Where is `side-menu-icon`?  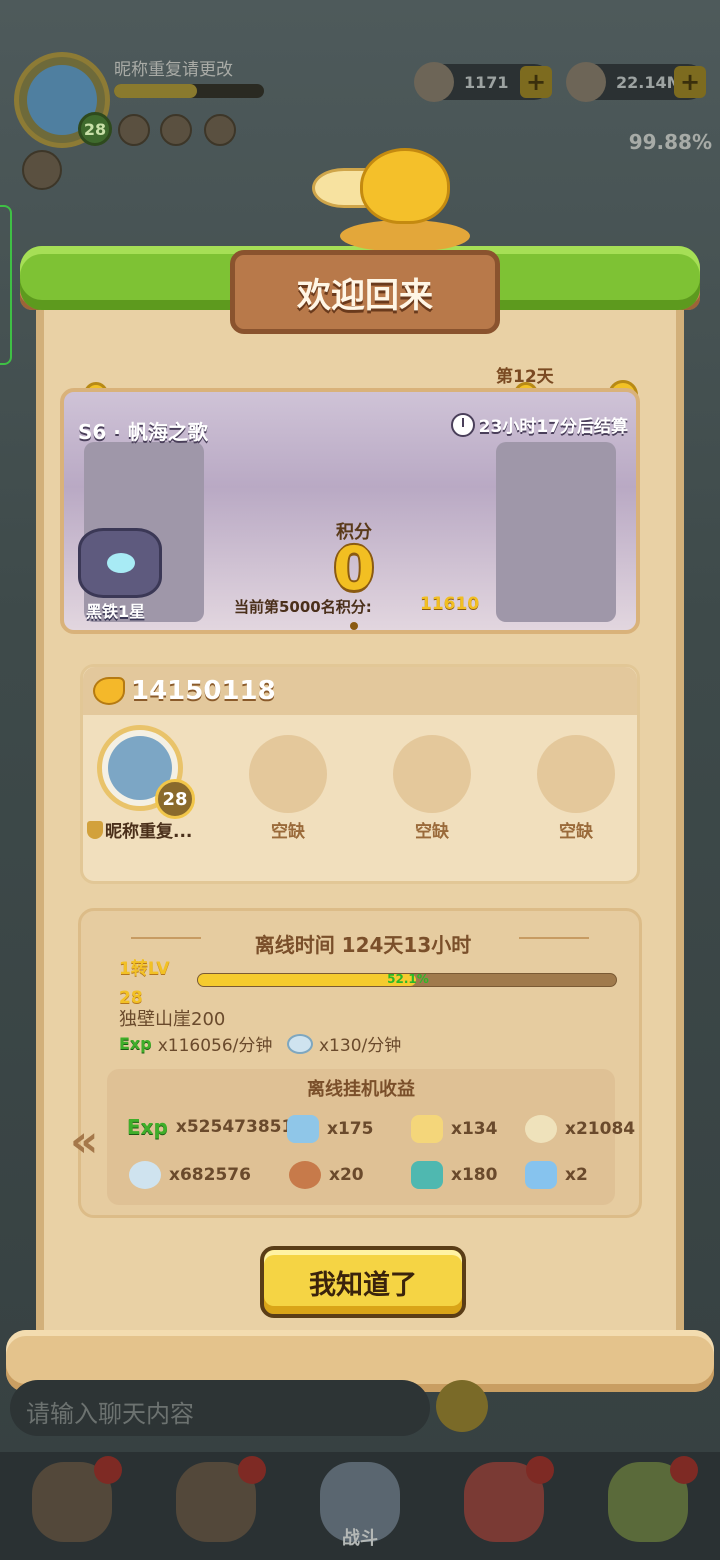 side-menu-icon is located at coordinates (42, 170).